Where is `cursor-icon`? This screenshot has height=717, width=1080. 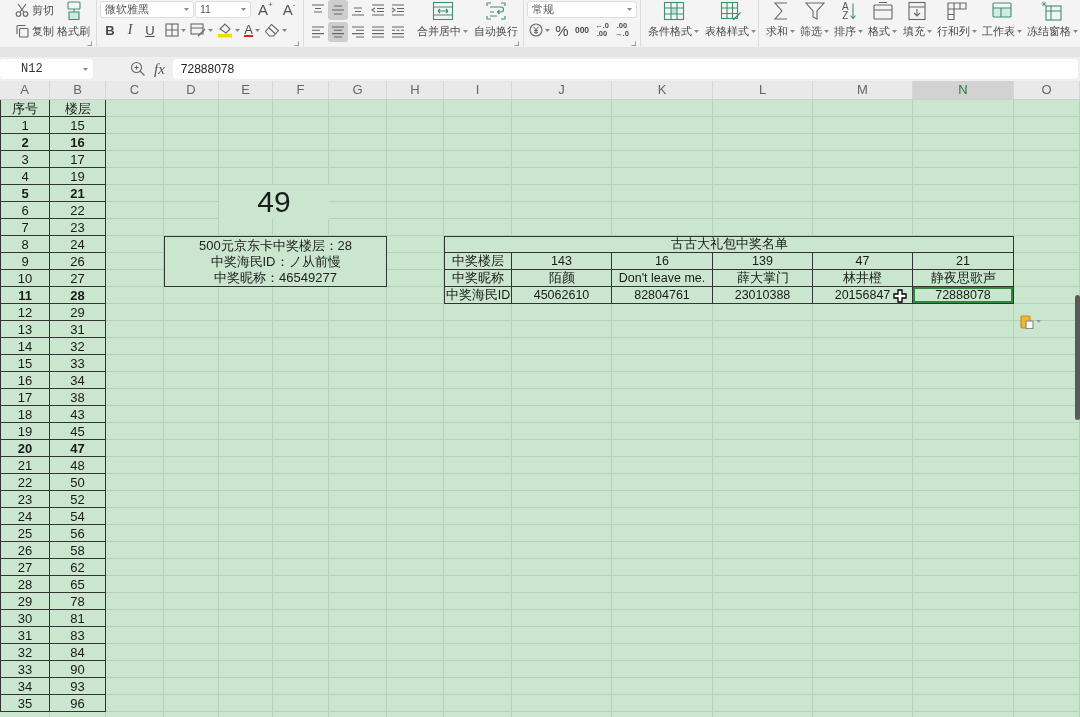 cursor-icon is located at coordinates (900, 296).